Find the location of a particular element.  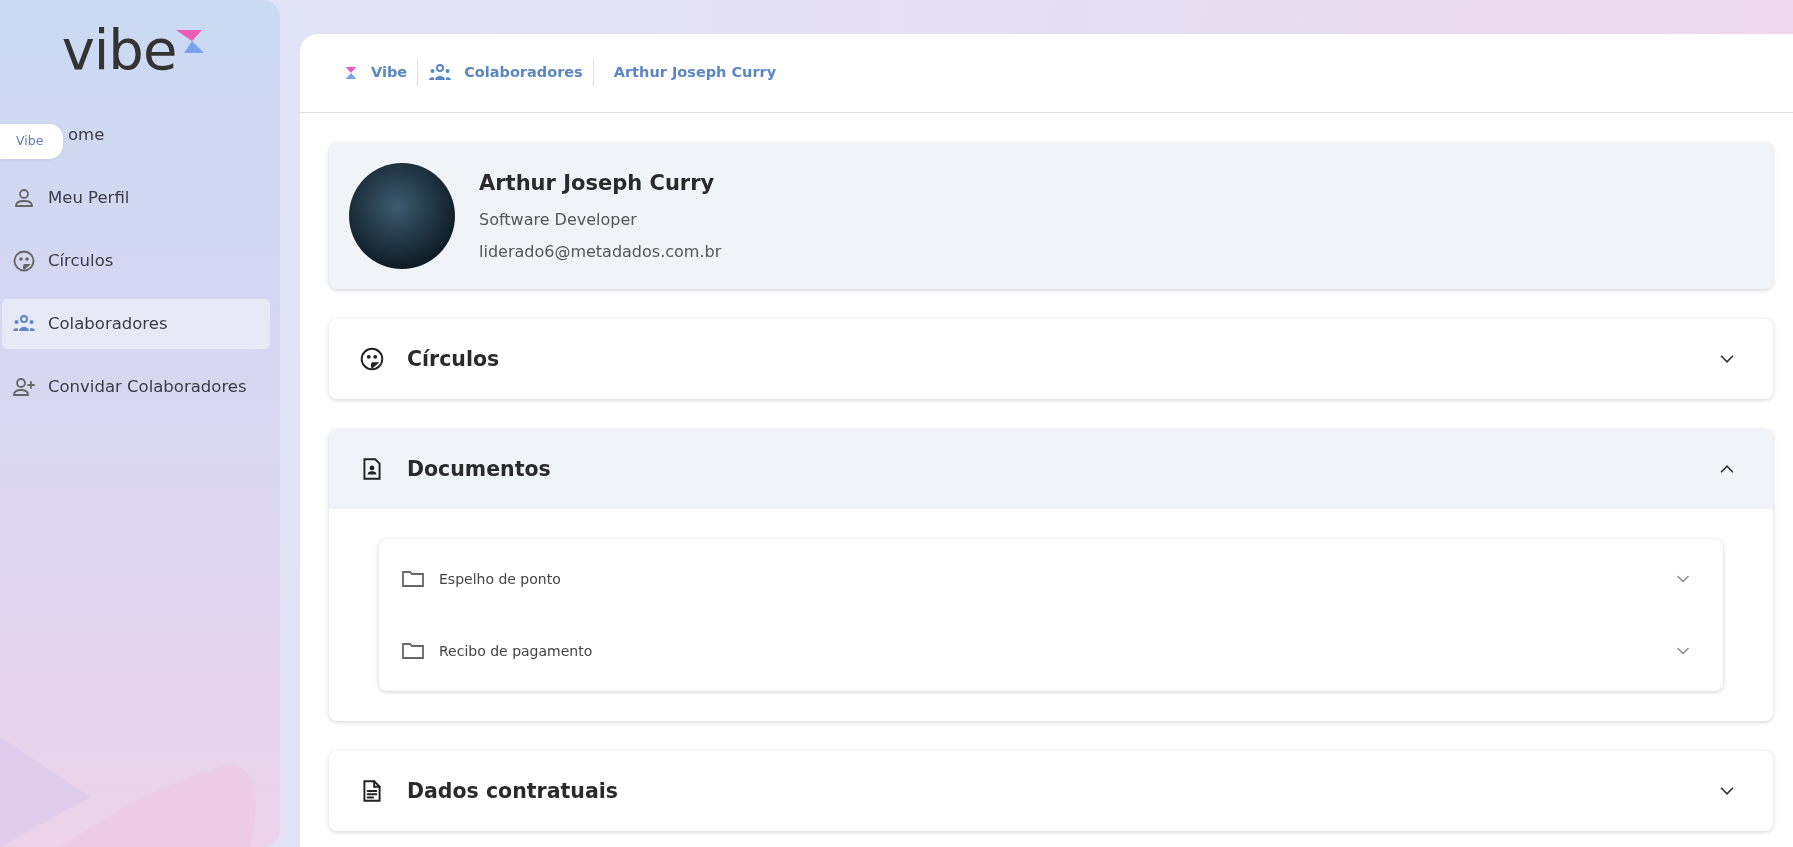

breadcrumb-link: Vibe is located at coordinates (376, 73).